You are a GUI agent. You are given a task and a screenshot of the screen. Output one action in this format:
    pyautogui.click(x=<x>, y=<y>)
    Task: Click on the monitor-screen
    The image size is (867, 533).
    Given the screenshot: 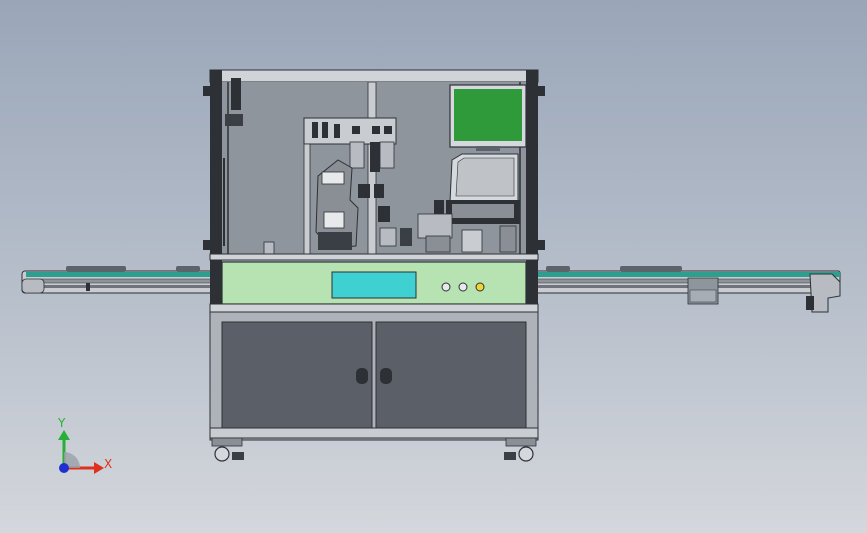 What is the action you would take?
    pyautogui.click(x=488, y=115)
    